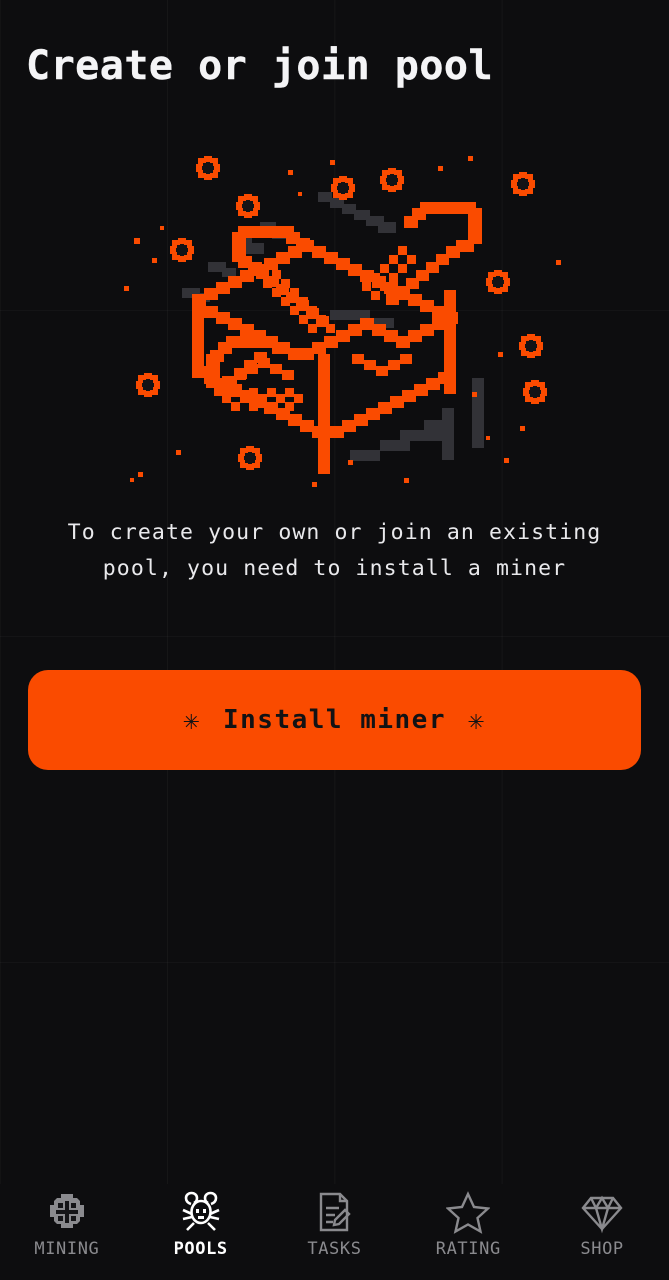 The height and width of the screenshot is (1280, 669). I want to click on asterisk-icon-right: ✳, so click(477, 720).